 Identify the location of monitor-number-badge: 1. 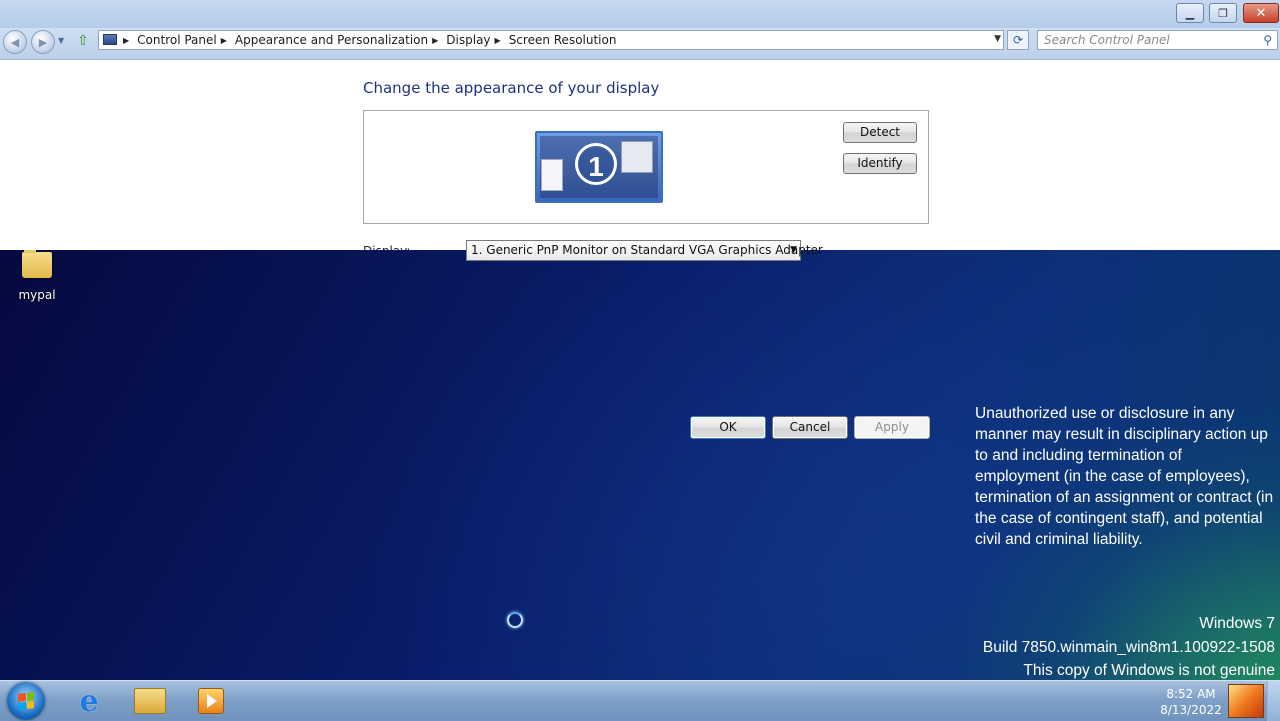
(596, 164).